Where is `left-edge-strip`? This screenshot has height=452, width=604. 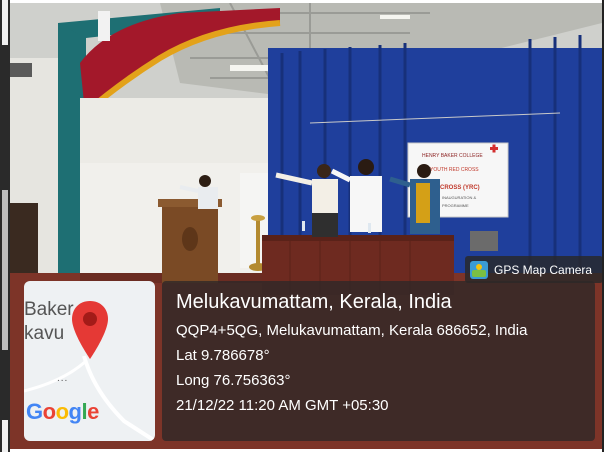
left-edge-strip is located at coordinates (5, 226).